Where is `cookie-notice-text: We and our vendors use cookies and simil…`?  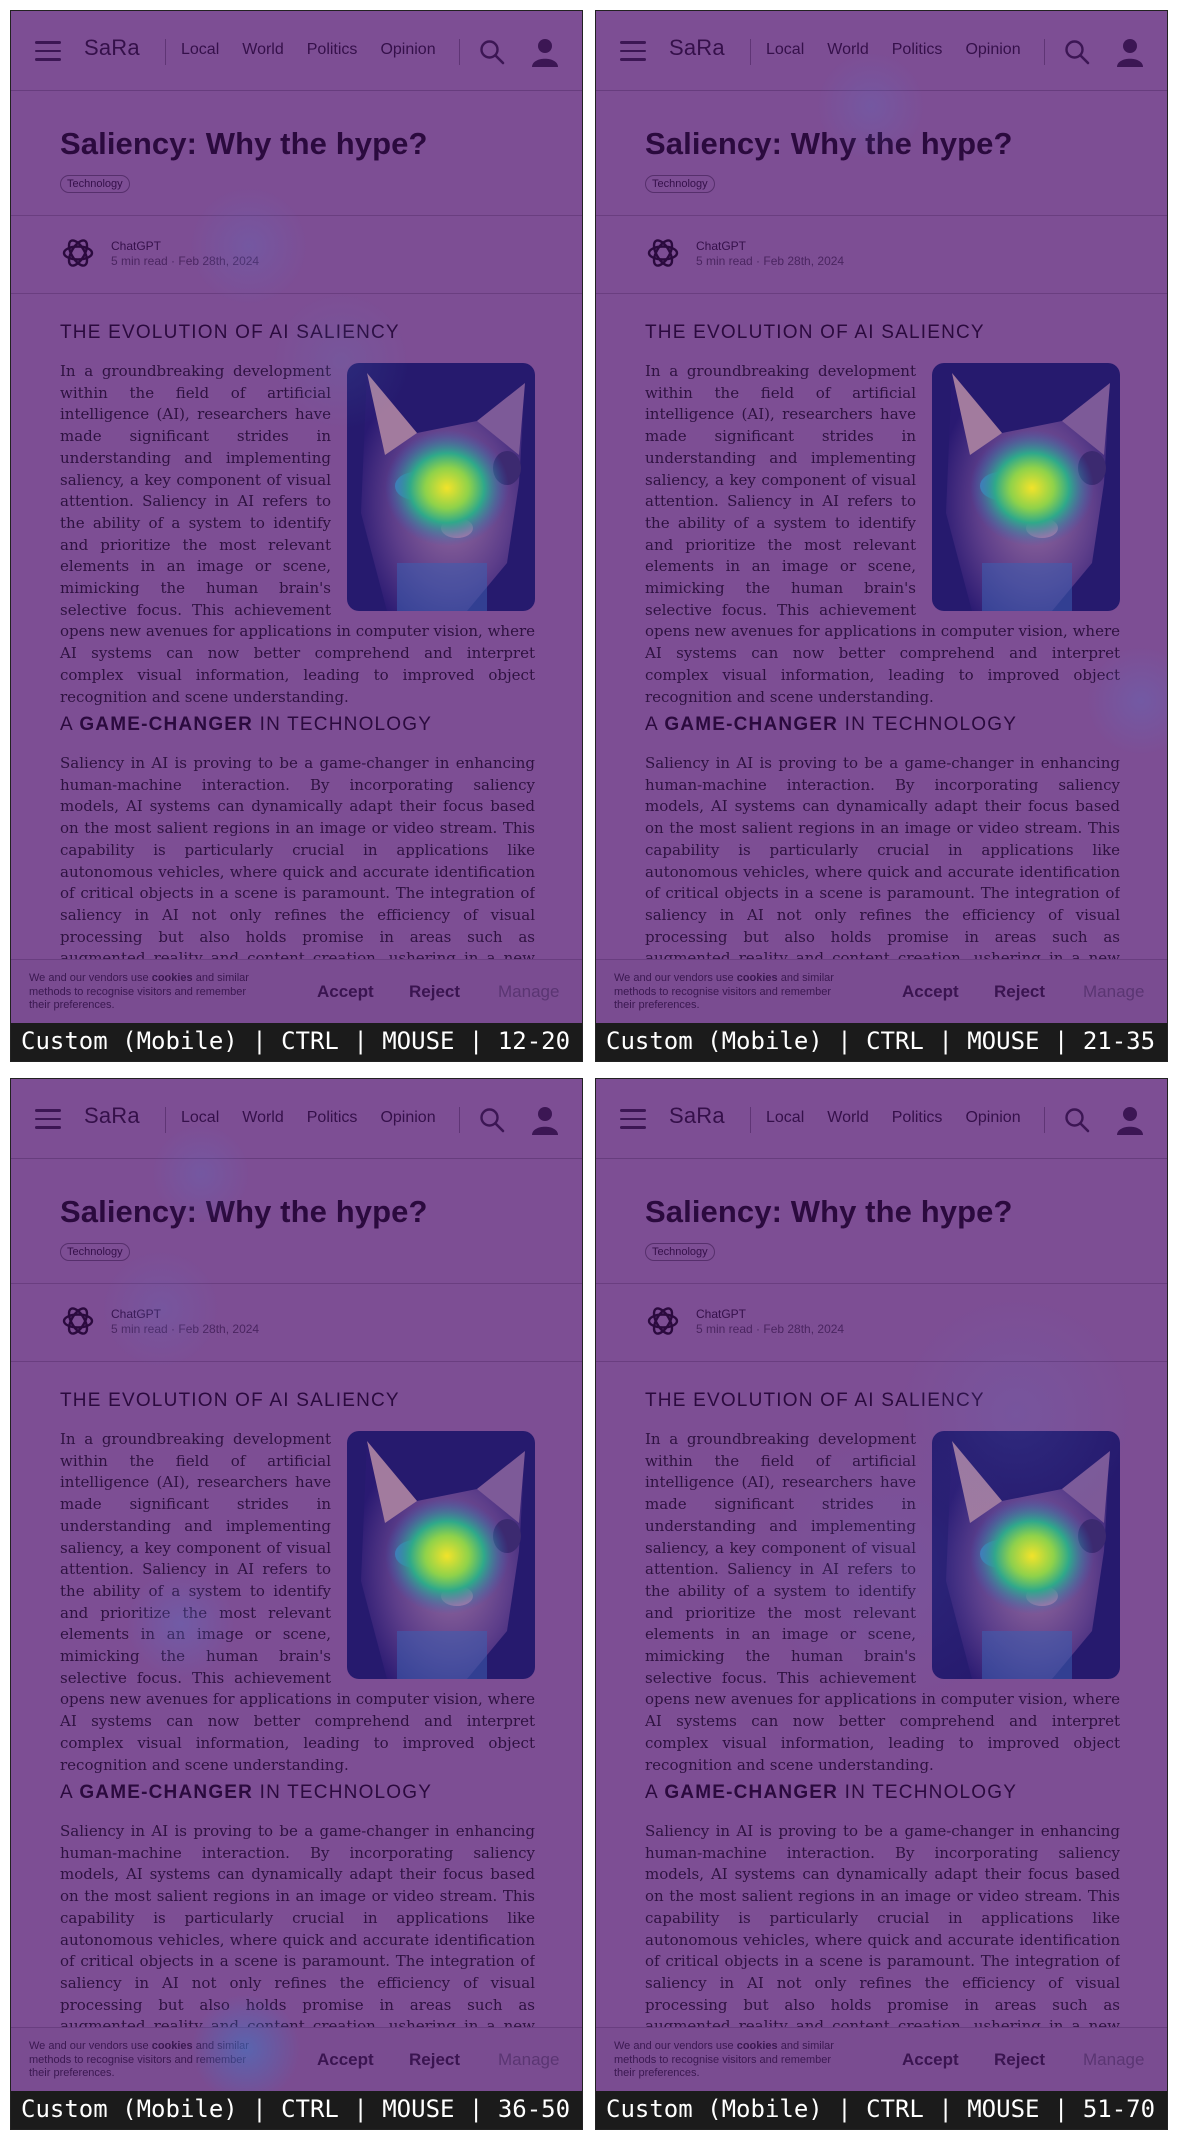 cookie-notice-text: We and our vendors use cookies and simil… is located at coordinates (734, 2060).